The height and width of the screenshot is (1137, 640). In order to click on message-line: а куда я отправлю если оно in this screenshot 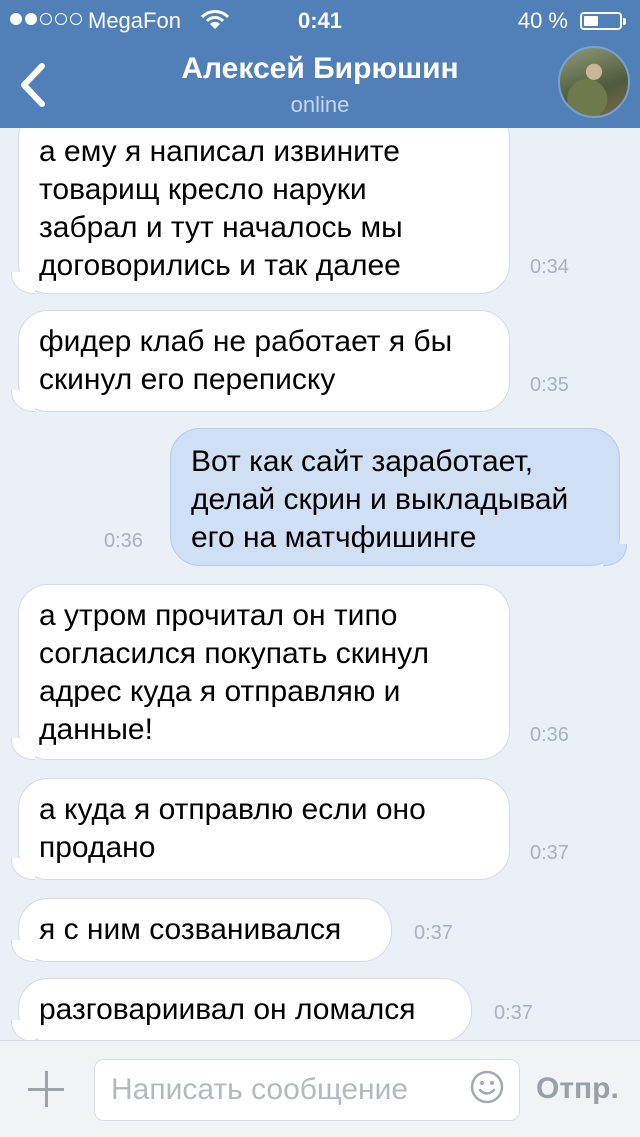, I will do `click(232, 809)`.